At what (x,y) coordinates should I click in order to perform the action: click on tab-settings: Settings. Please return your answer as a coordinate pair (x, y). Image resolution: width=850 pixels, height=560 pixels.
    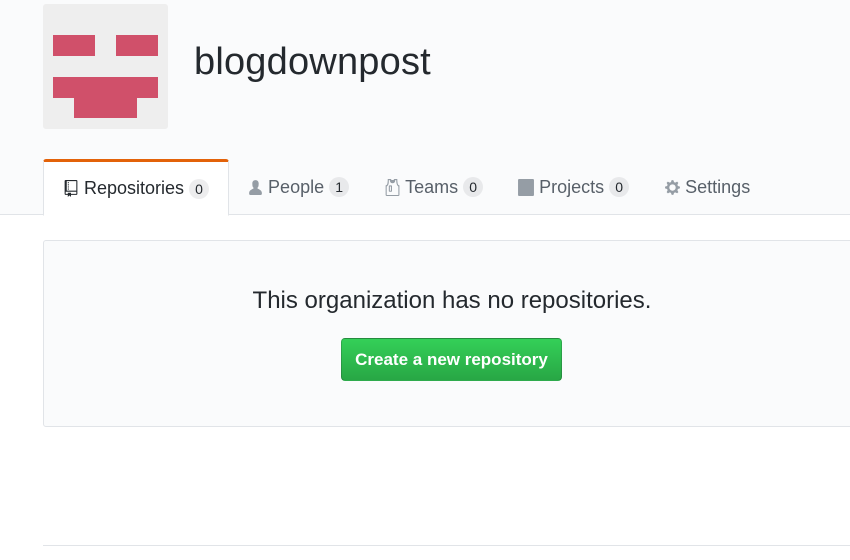
    Looking at the image, I should click on (706, 187).